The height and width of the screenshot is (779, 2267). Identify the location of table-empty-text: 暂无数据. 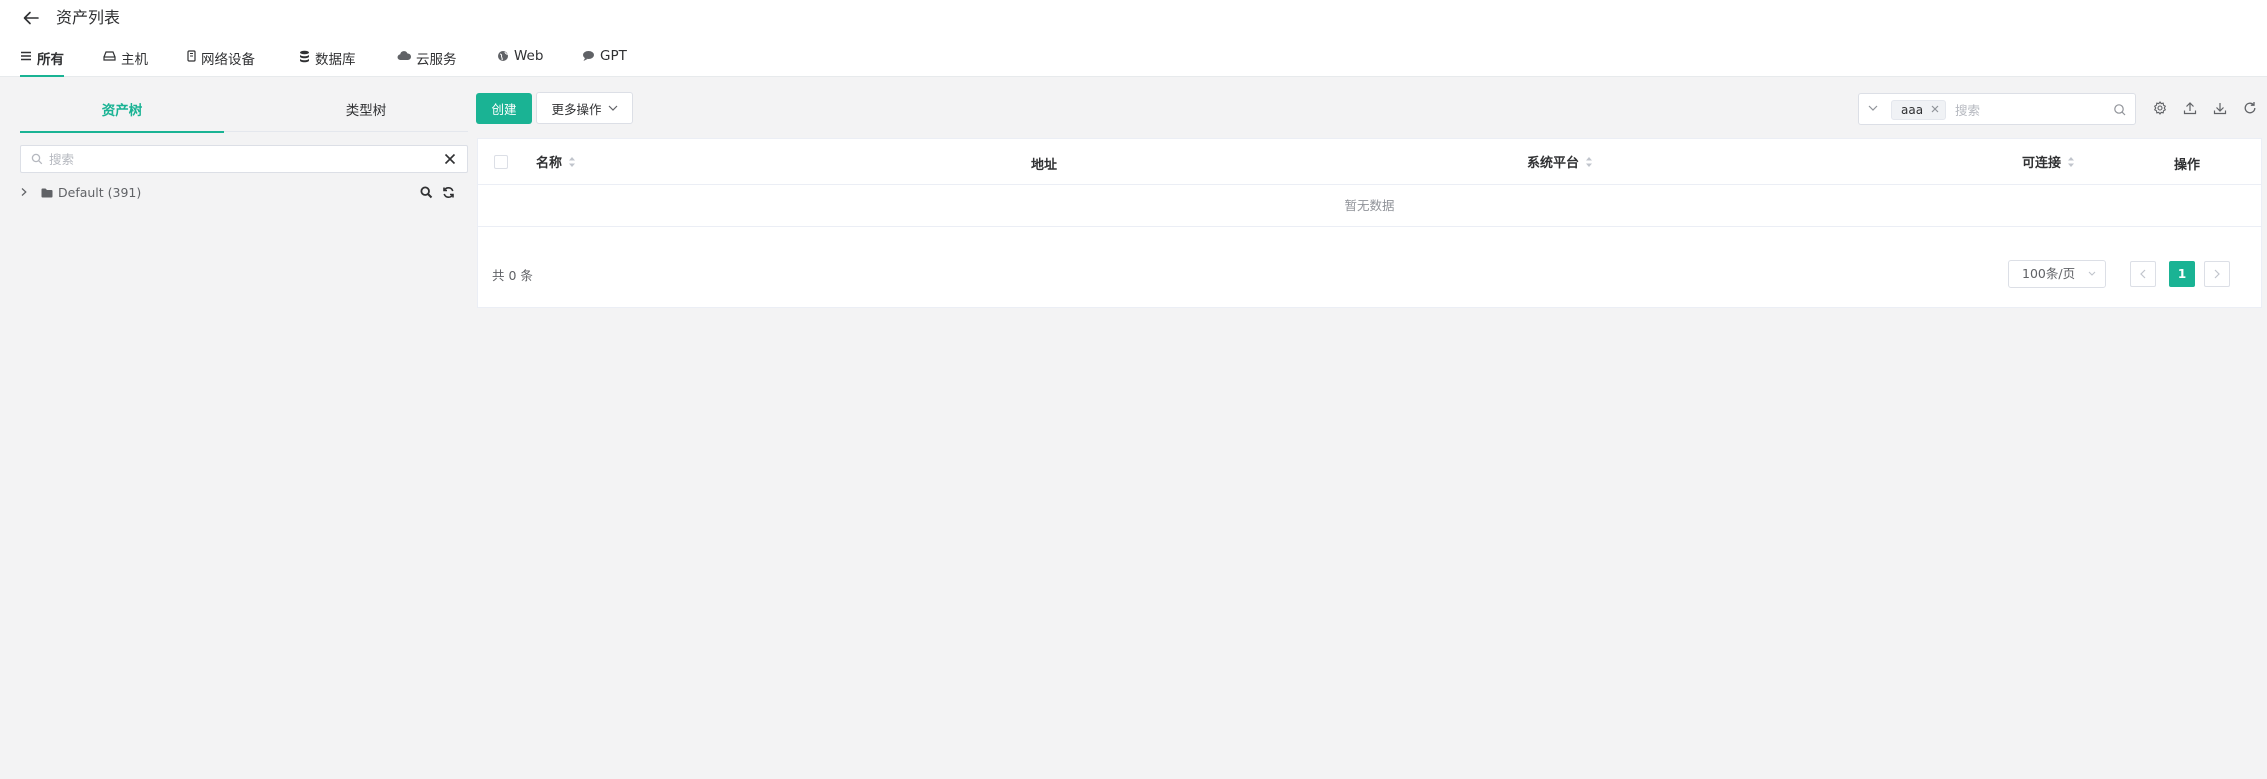
(1369, 206).